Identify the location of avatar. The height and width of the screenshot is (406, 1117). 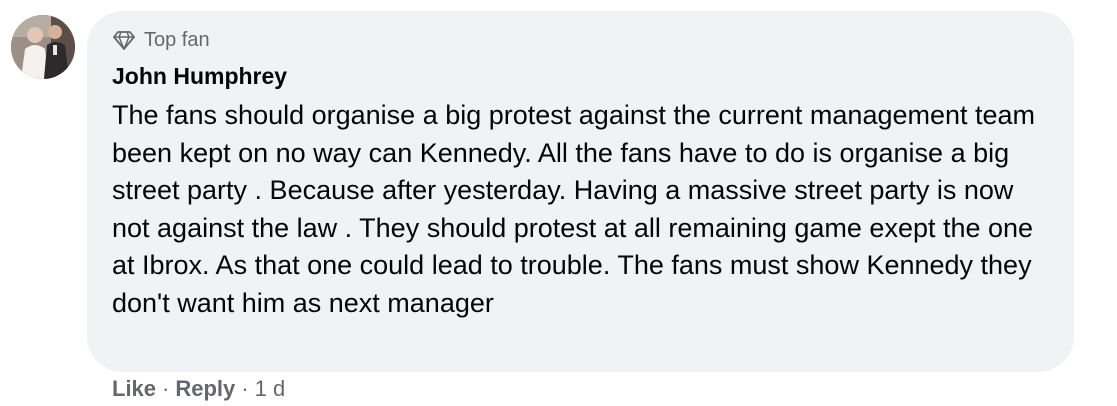
(43, 47).